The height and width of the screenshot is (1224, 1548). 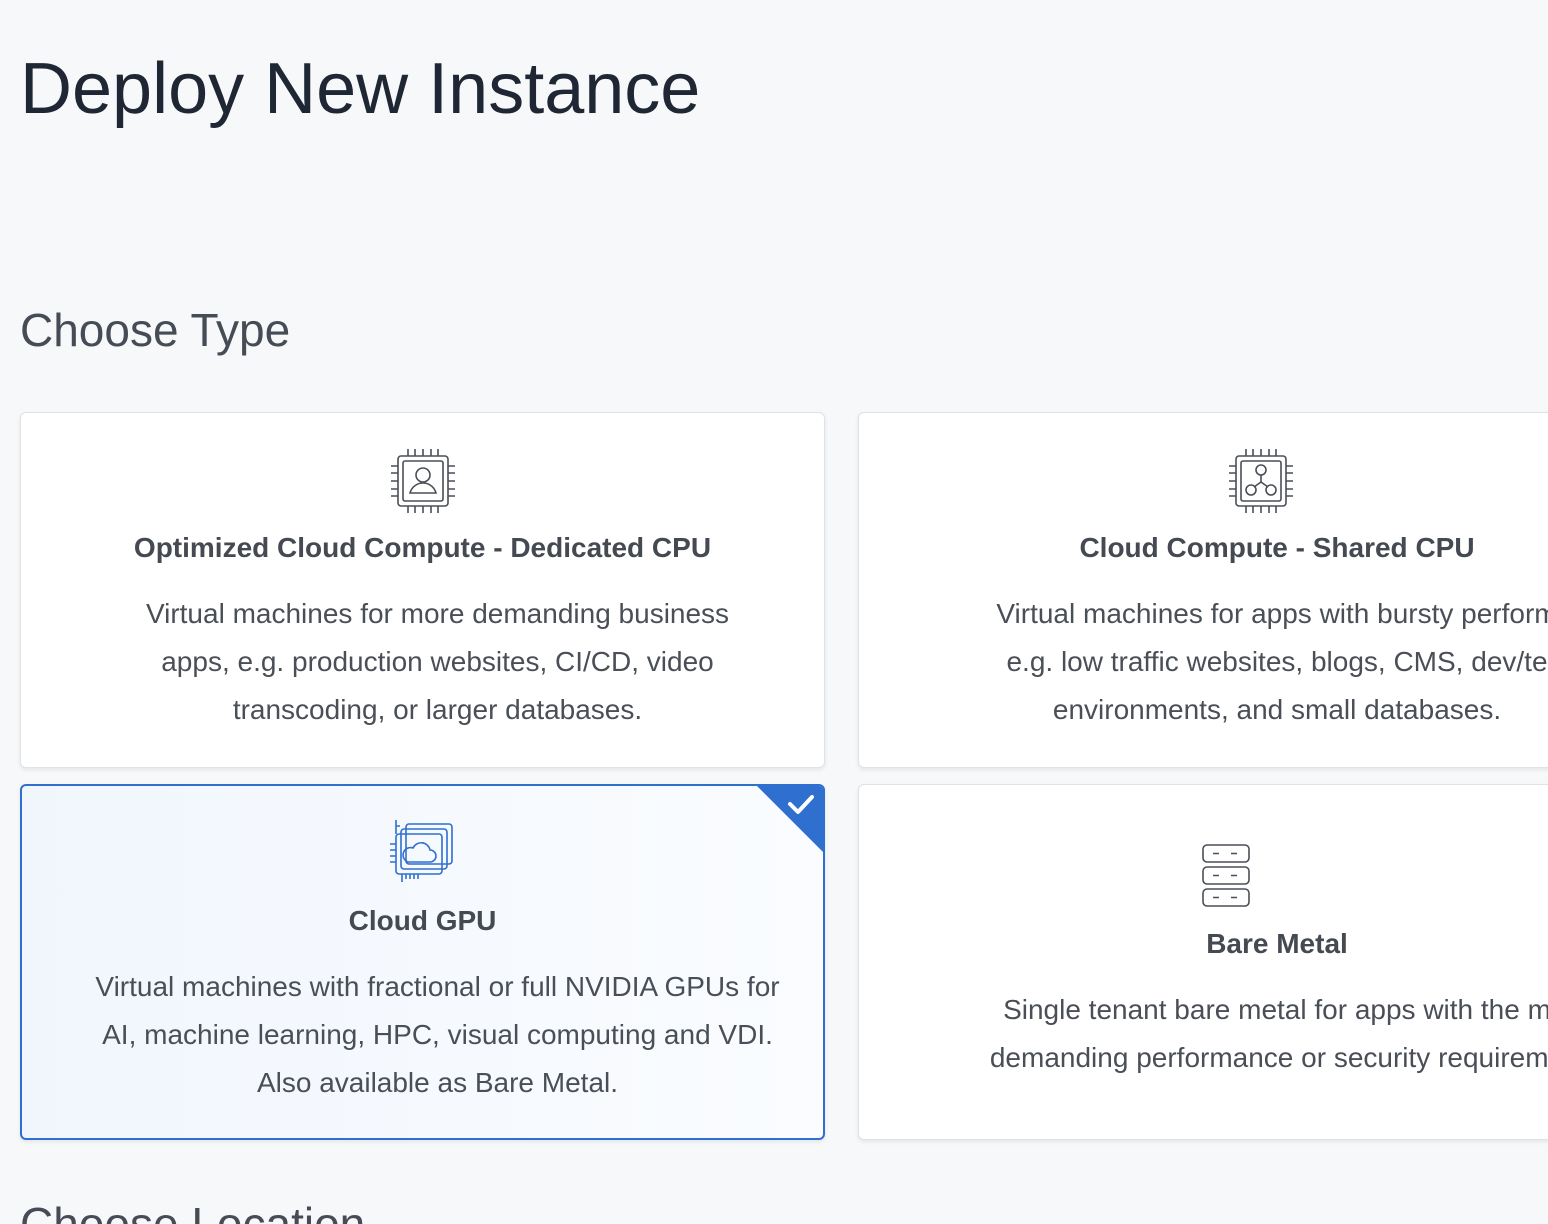 I want to click on gpu-cloud-icon, so click(x=421, y=851).